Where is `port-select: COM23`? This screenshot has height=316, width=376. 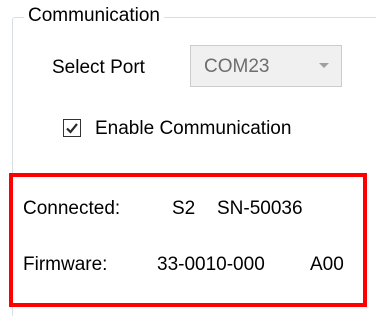
port-select: COM23 is located at coordinates (266, 66).